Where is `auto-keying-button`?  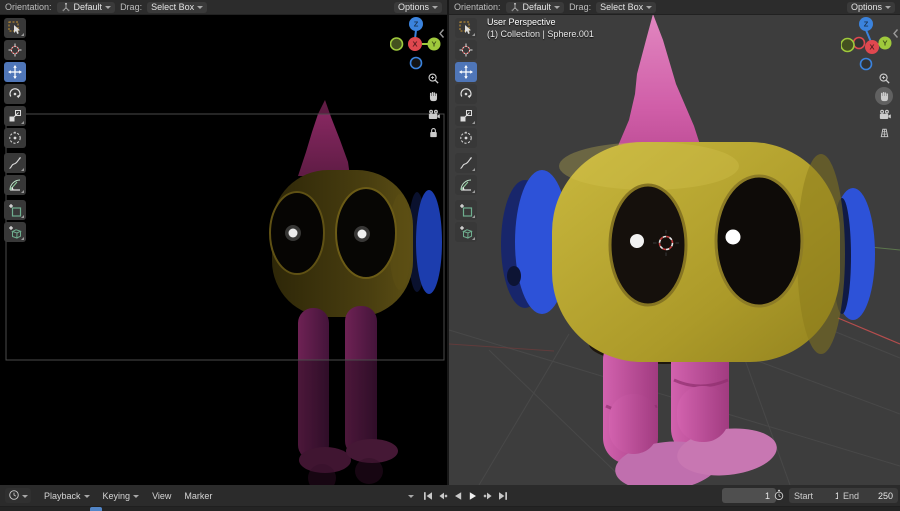
auto-keying-button is located at coordinates (399, 499).